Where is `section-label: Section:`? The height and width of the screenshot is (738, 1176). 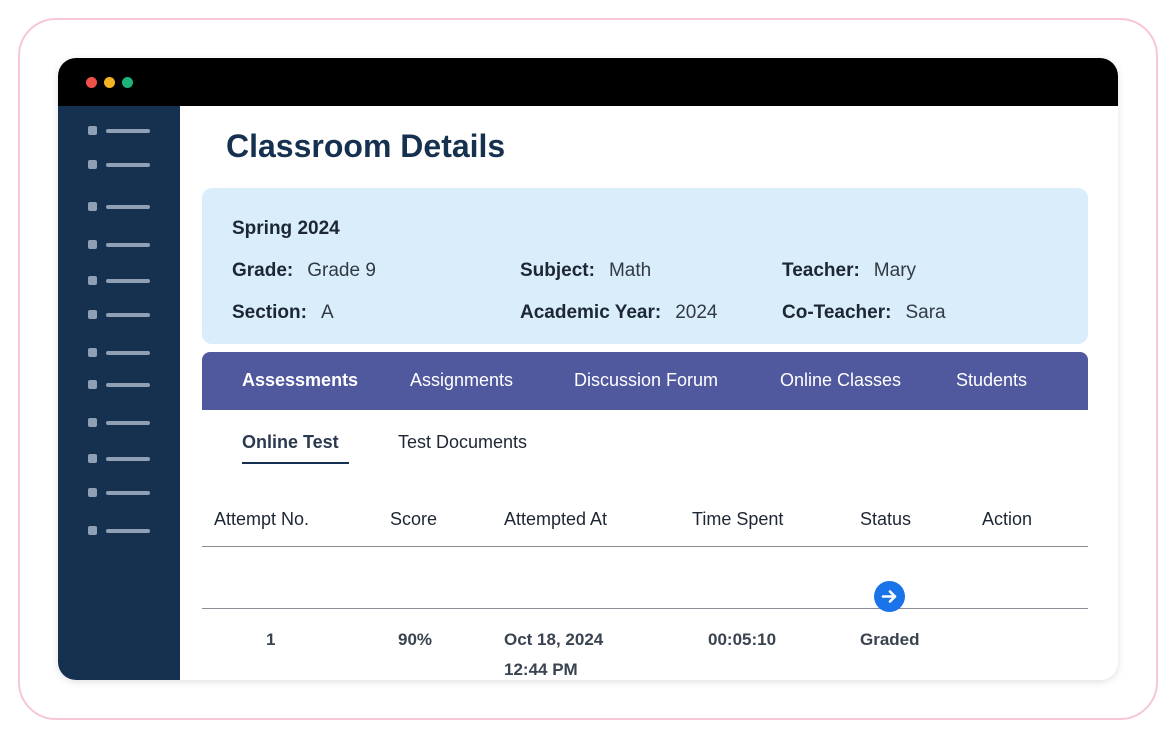 section-label: Section: is located at coordinates (269, 312).